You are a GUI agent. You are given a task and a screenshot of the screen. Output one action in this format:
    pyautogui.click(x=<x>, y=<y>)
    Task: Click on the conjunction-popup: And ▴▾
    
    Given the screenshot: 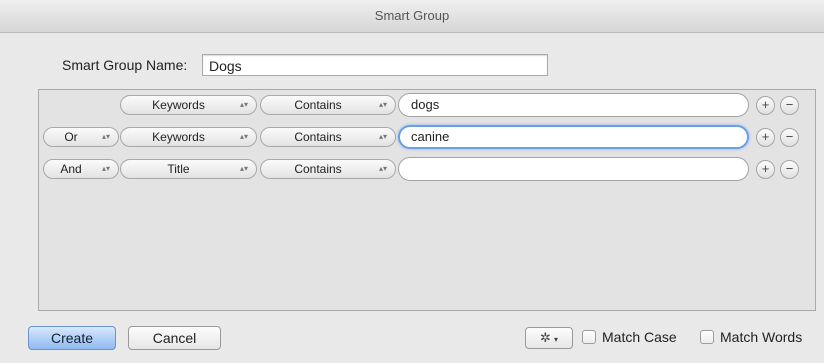 What is the action you would take?
    pyautogui.click(x=81, y=169)
    